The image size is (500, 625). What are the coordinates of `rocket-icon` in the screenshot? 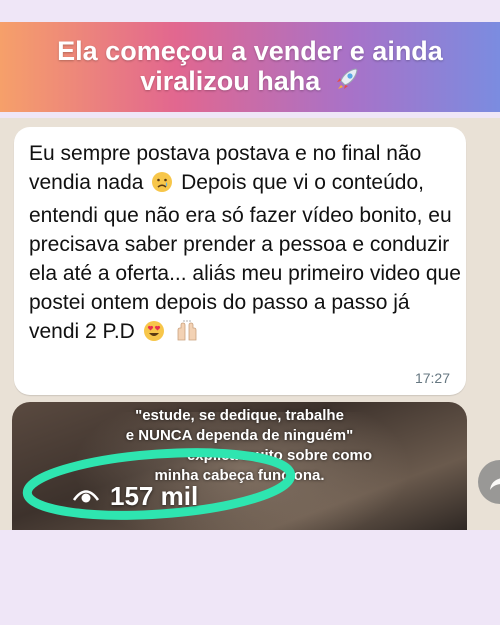 It's located at (347, 82).